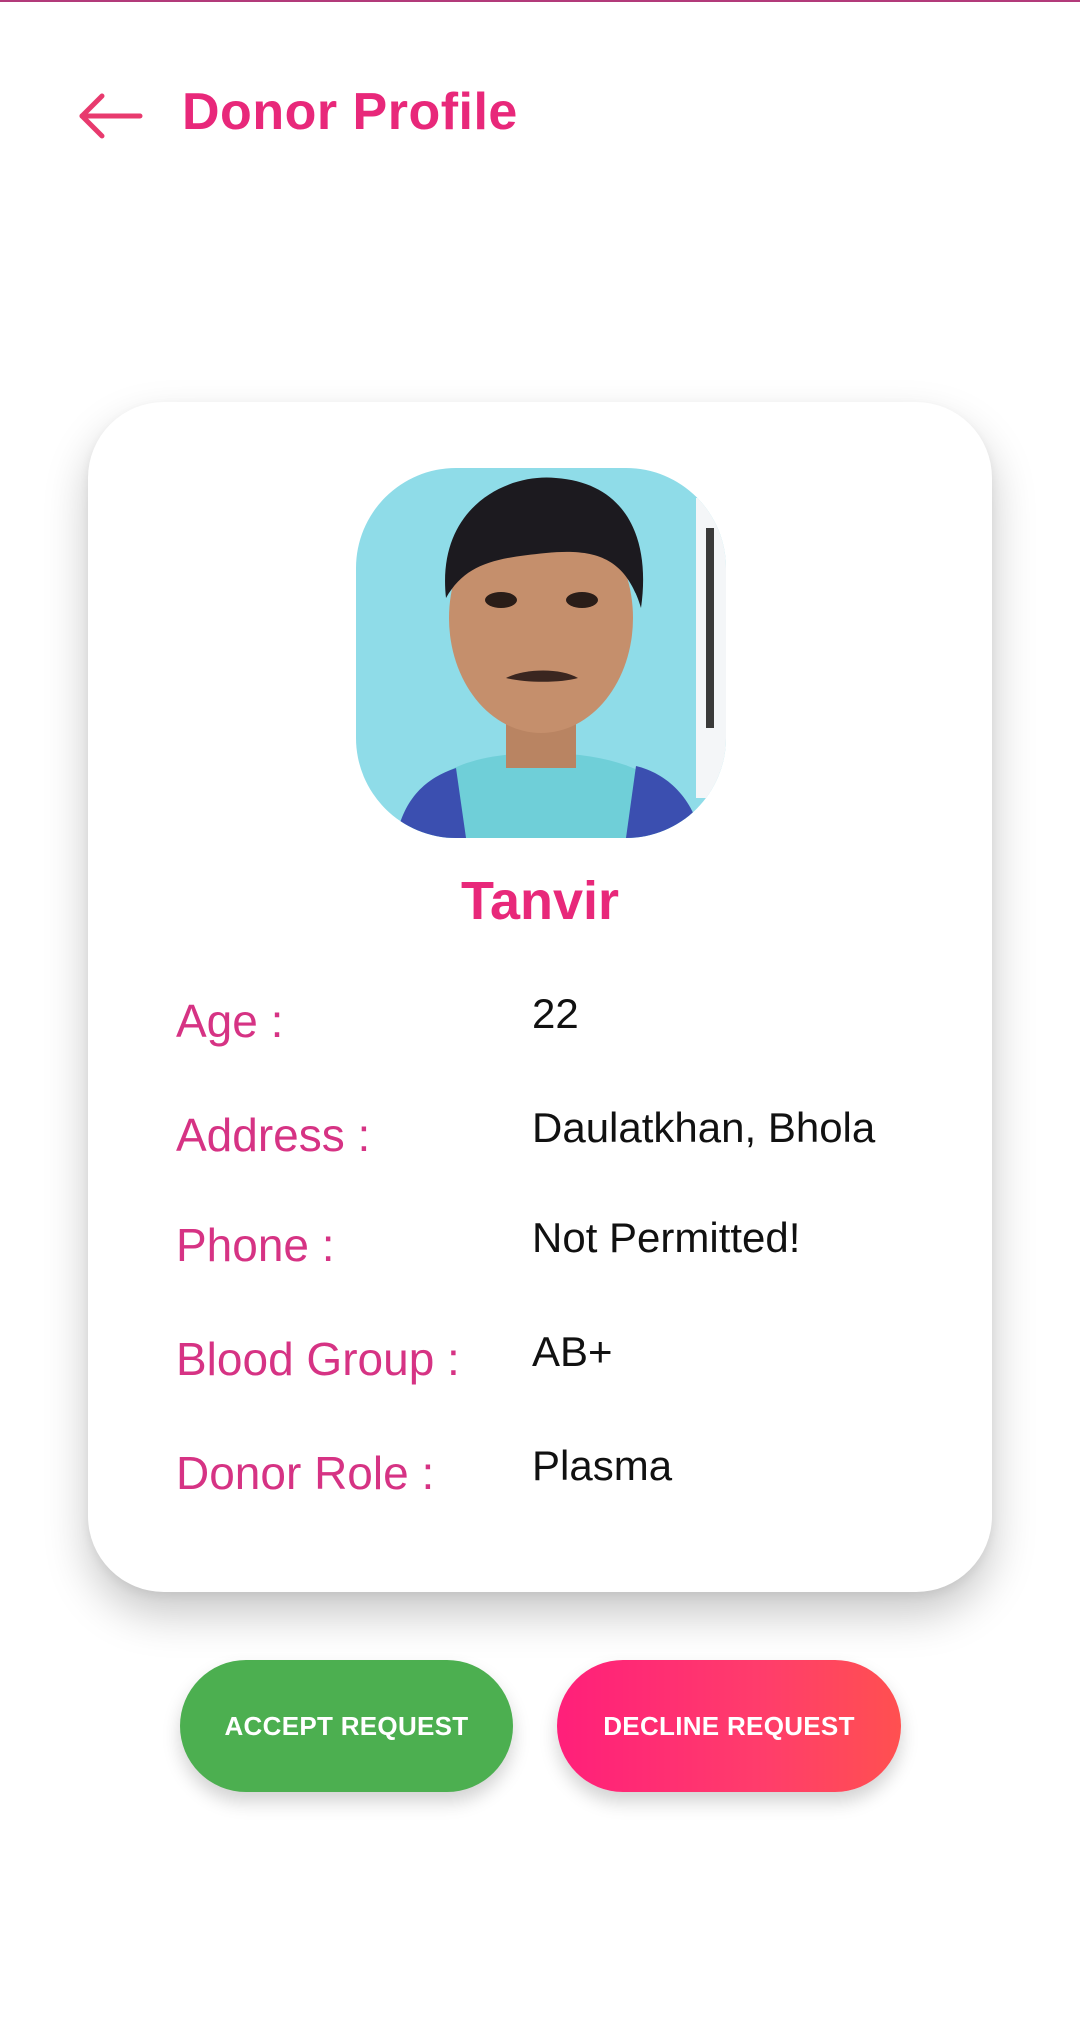 The width and height of the screenshot is (1080, 2039). Describe the element at coordinates (602, 1465) in the screenshot. I see `field-value: Plasma` at that location.